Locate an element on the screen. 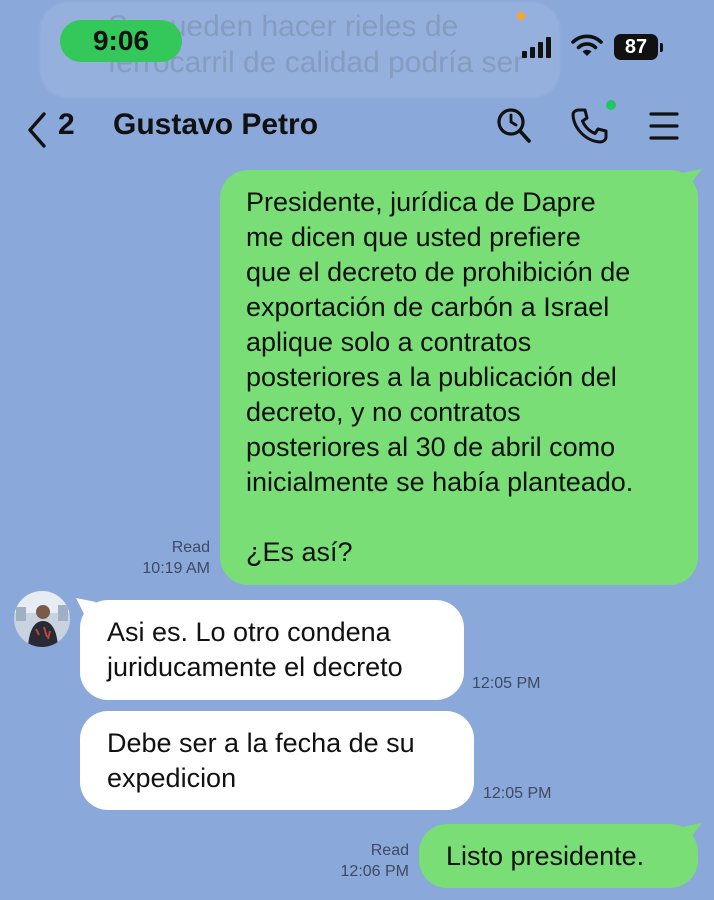  status-bar: 9:06 87 is located at coordinates (357, 40).